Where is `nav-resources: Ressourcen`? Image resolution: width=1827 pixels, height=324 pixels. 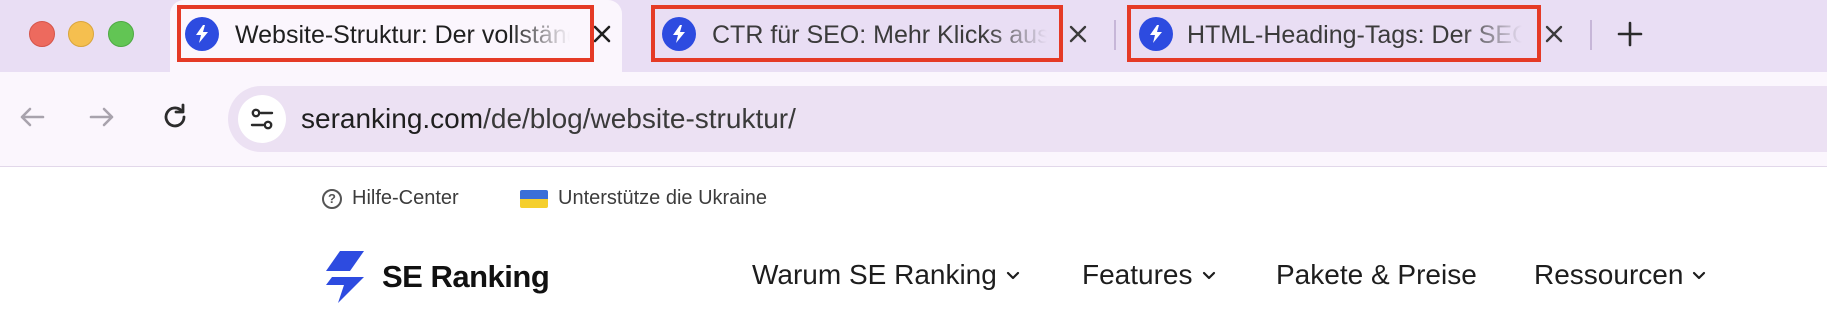 nav-resources: Ressourcen is located at coordinates (1620, 275).